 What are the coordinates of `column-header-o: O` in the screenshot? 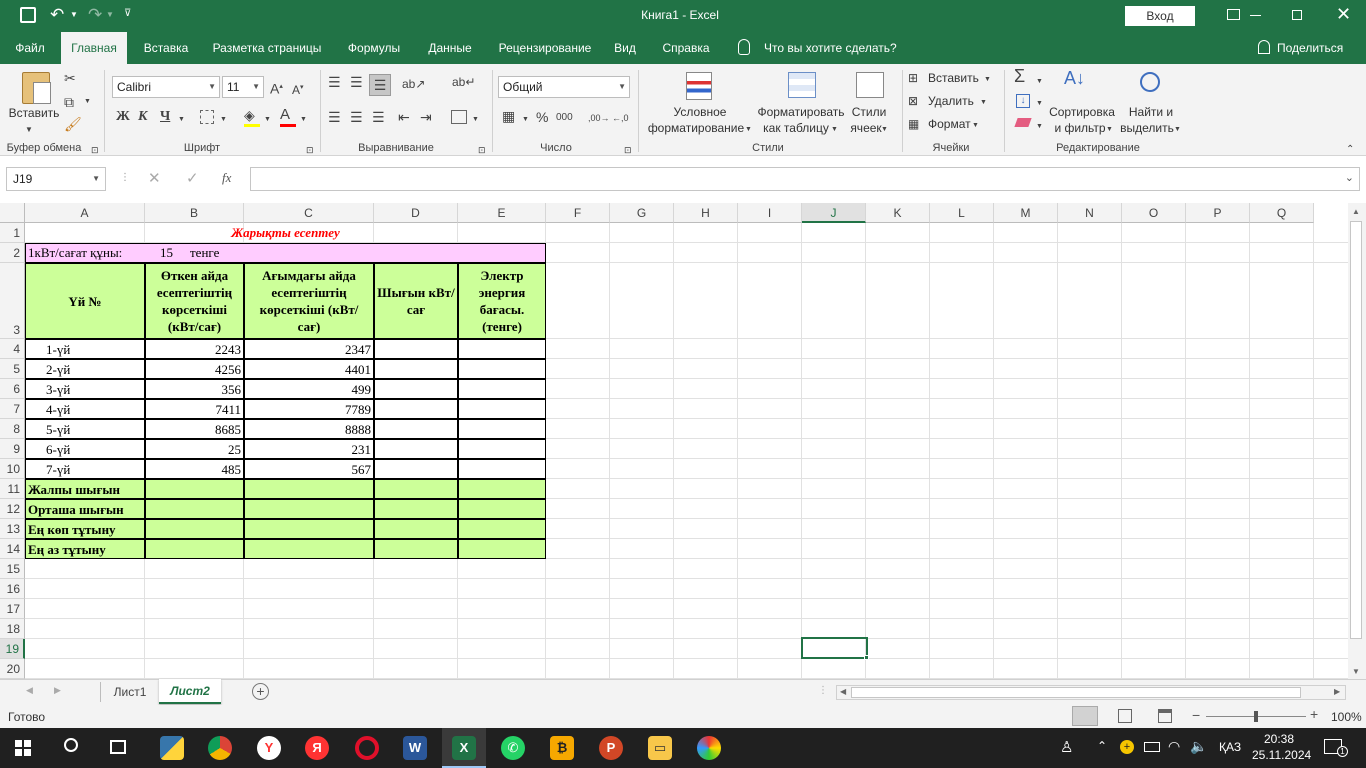 It's located at (1154, 213).